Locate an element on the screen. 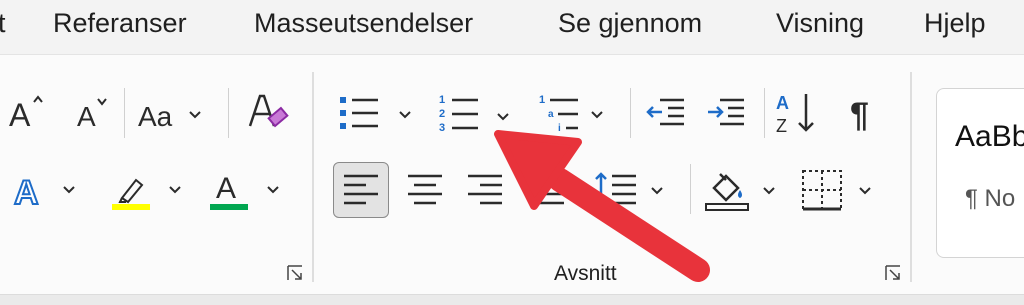 The height and width of the screenshot is (305, 1024). font-color-icon: A is located at coordinates (230, 190).